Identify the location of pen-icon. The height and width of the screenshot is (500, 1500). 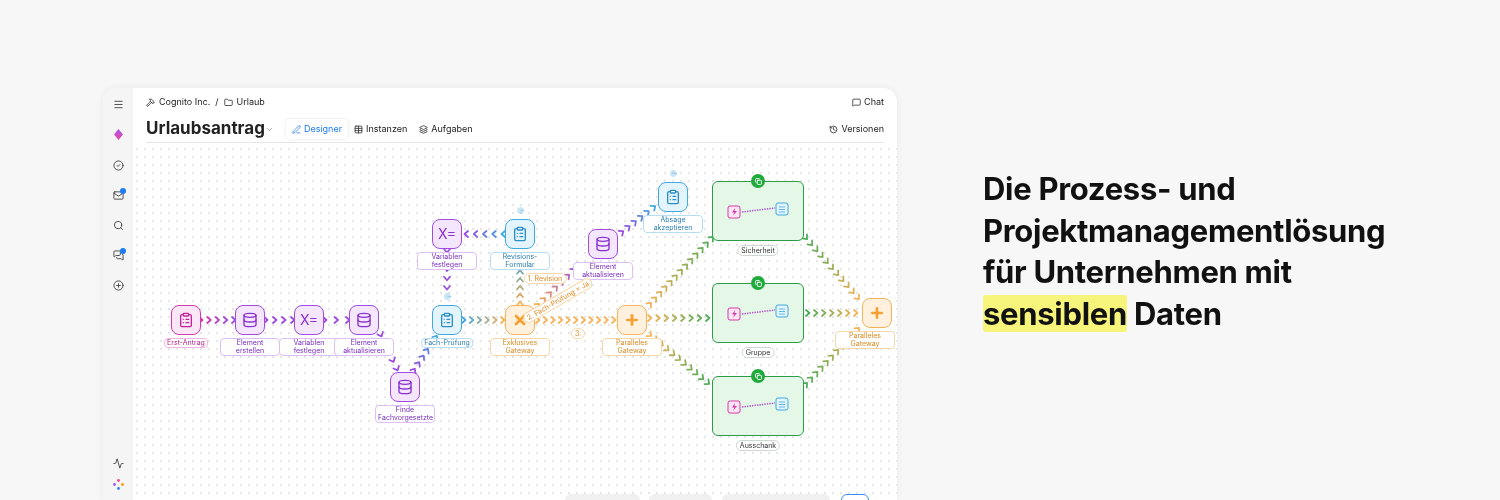
(296, 129).